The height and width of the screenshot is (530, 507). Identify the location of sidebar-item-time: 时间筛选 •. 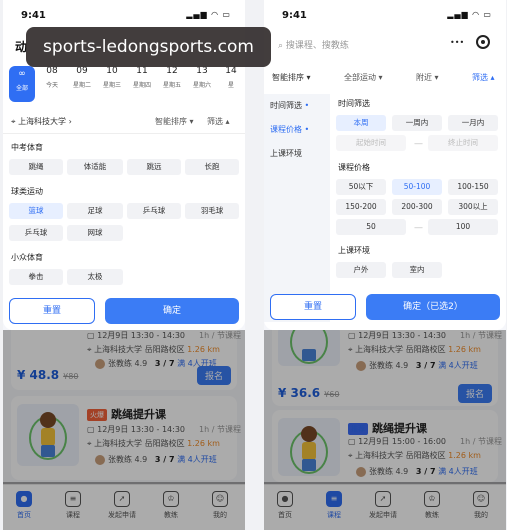
(289, 105).